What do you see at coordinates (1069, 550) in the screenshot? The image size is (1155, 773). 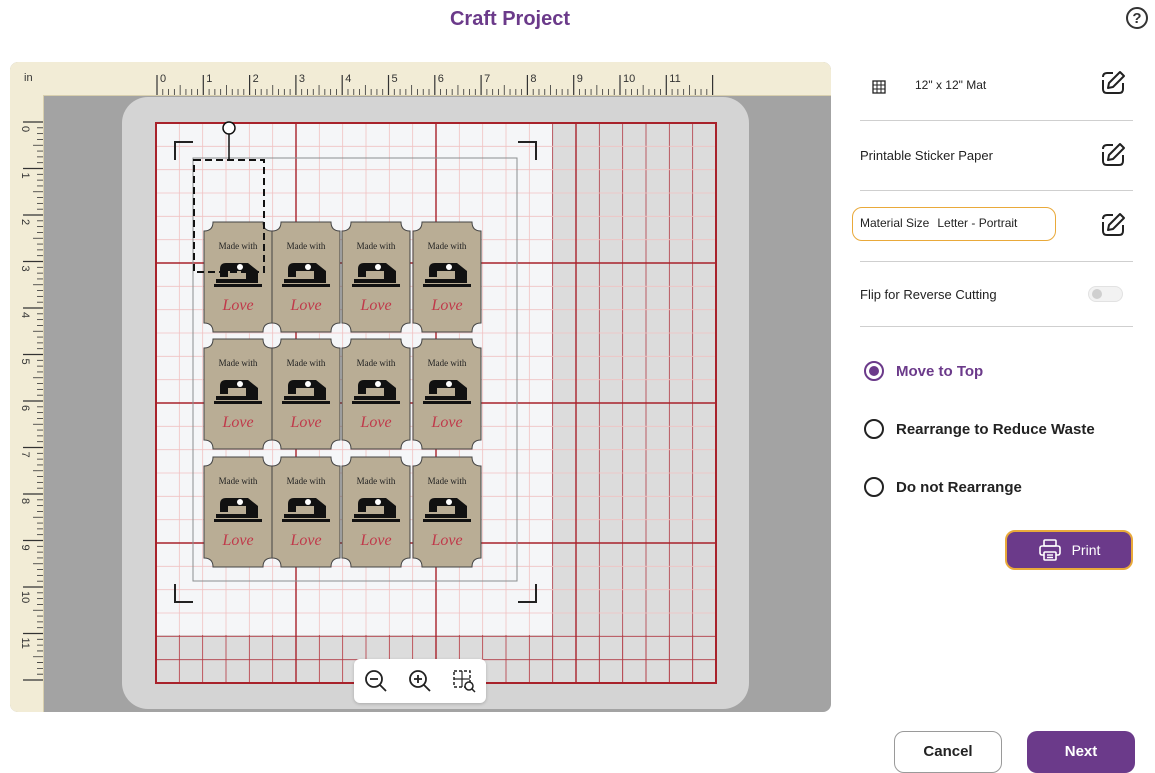 I see `print-button: Print` at bounding box center [1069, 550].